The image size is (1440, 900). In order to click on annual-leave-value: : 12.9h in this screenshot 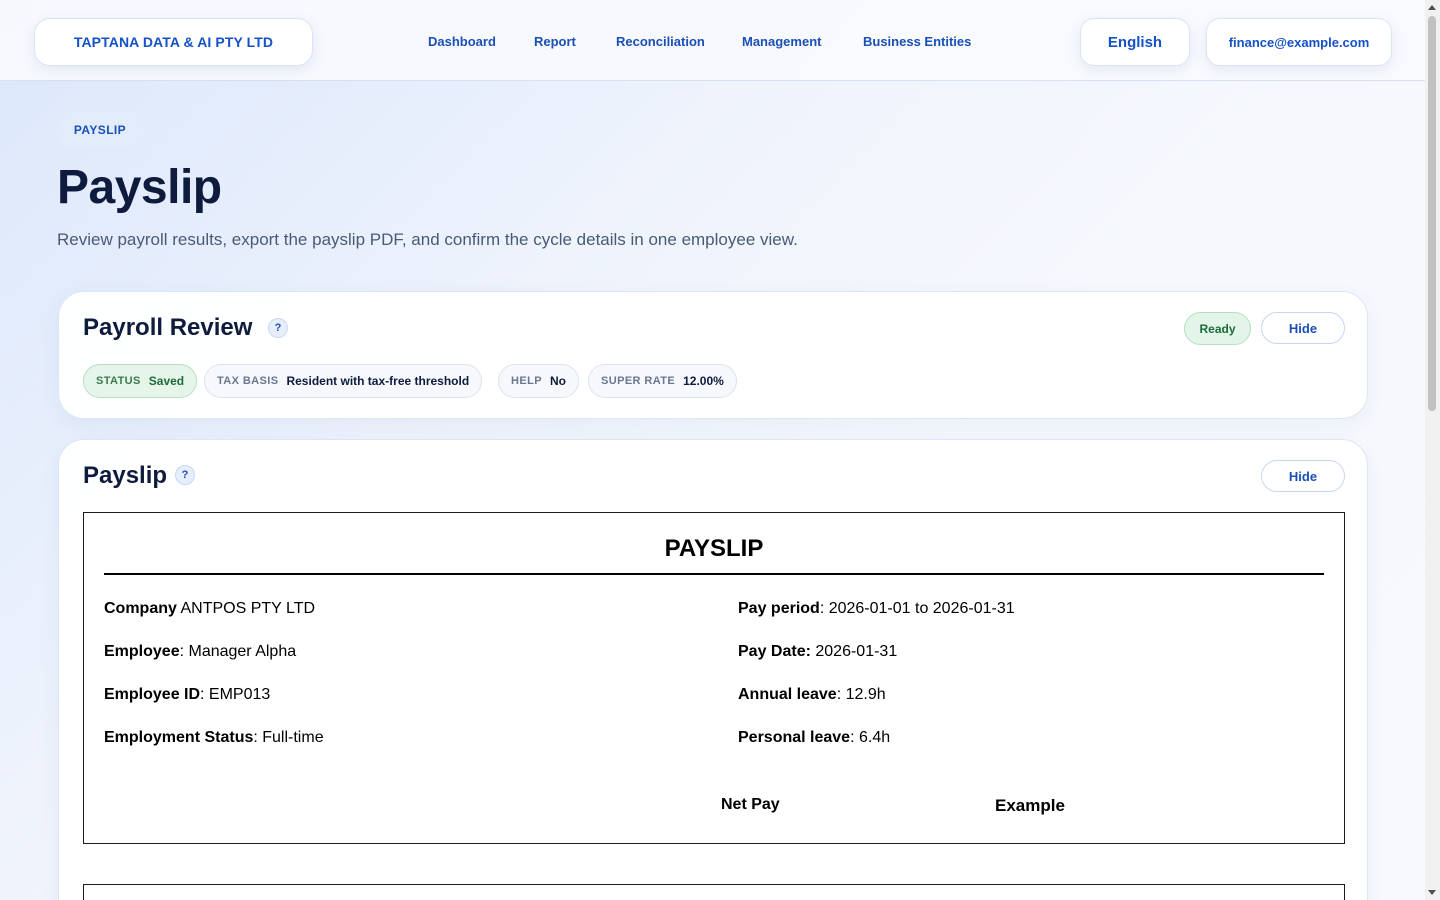, I will do `click(861, 694)`.